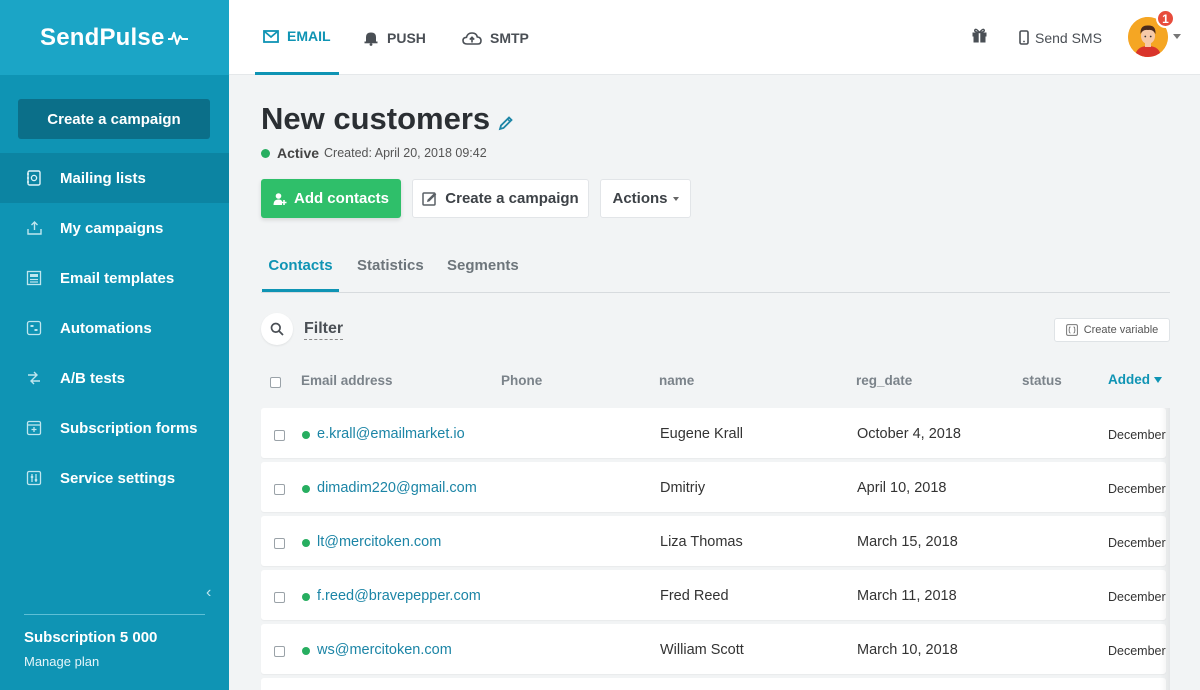 This screenshot has width=1200, height=690. Describe the element at coordinates (907, 650) in the screenshot. I see `contact-reg-date: March 10, 2018` at that location.